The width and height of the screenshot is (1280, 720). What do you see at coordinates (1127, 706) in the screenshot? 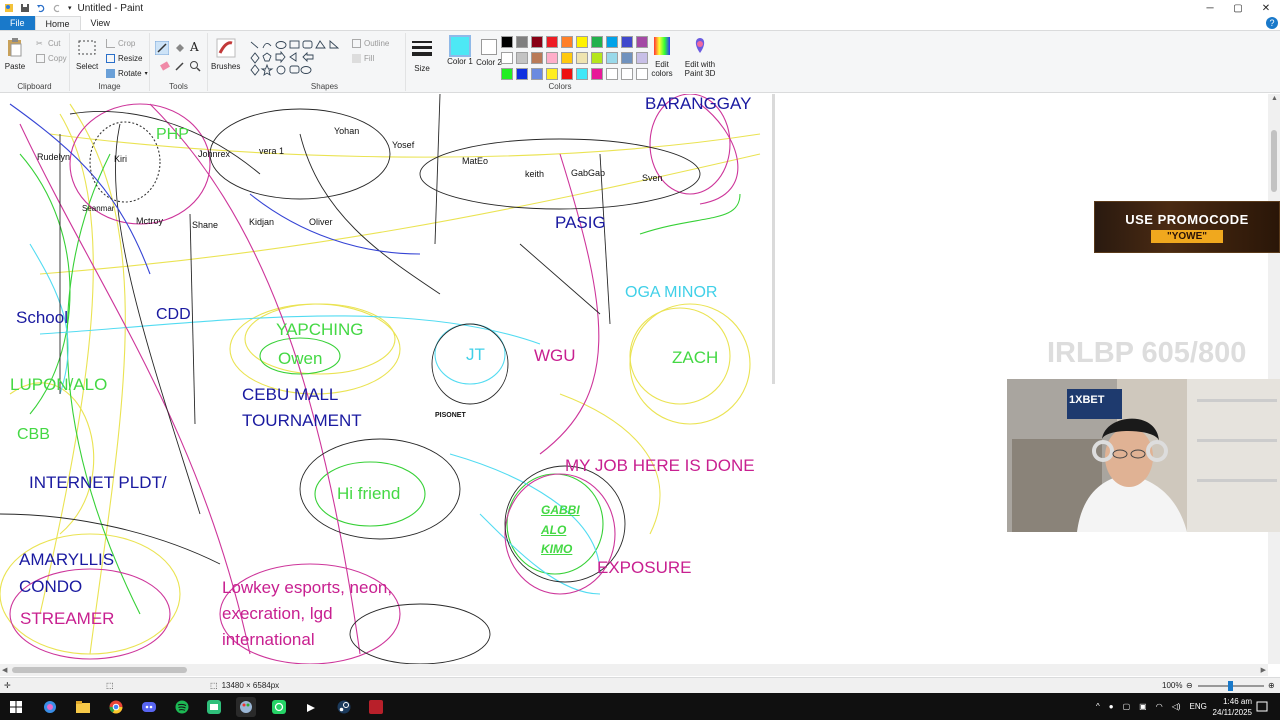
I see `tray-app-icon: ▢` at bounding box center [1127, 706].